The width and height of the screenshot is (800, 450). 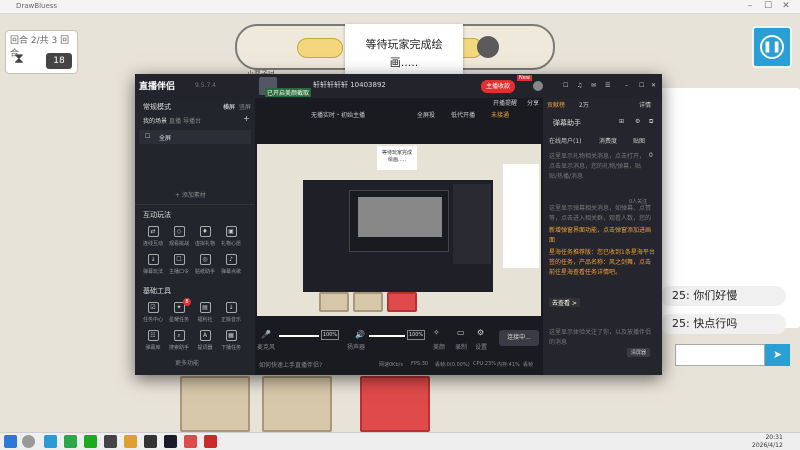 I want to click on beauty-label: 美颜, so click(x=439, y=347).